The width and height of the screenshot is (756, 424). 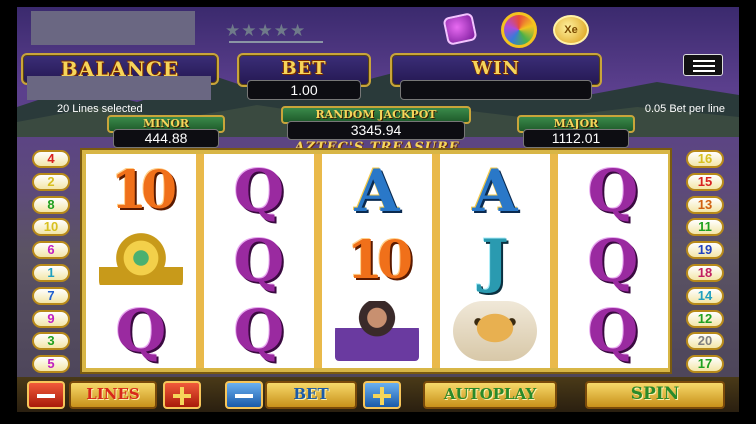 I want to click on bet-plus-button, so click(x=382, y=395).